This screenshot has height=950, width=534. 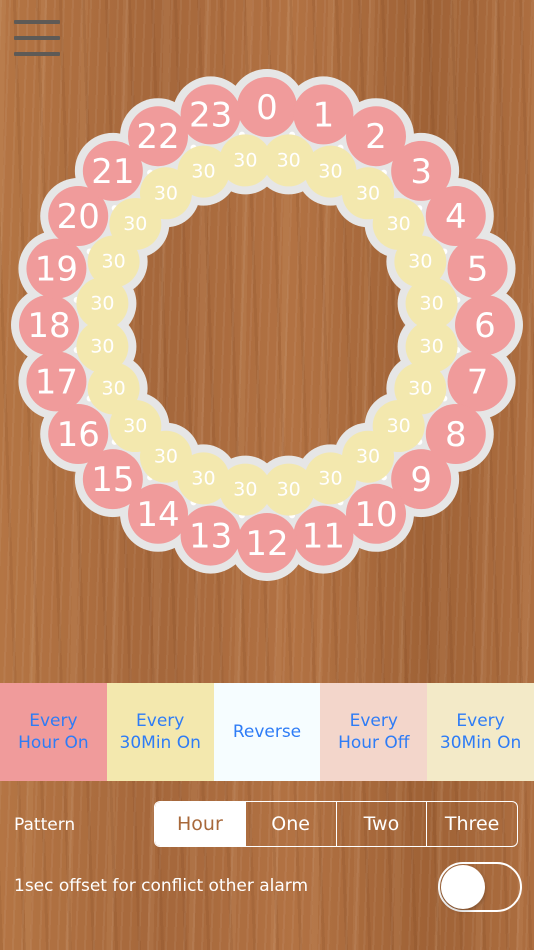 I want to click on hour-label: 1, so click(x=324, y=115).